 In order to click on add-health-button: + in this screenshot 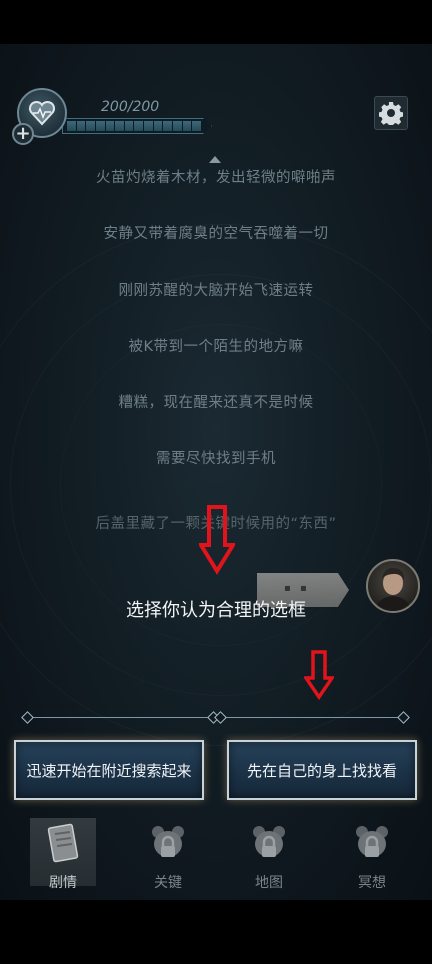, I will do `click(23, 134)`.